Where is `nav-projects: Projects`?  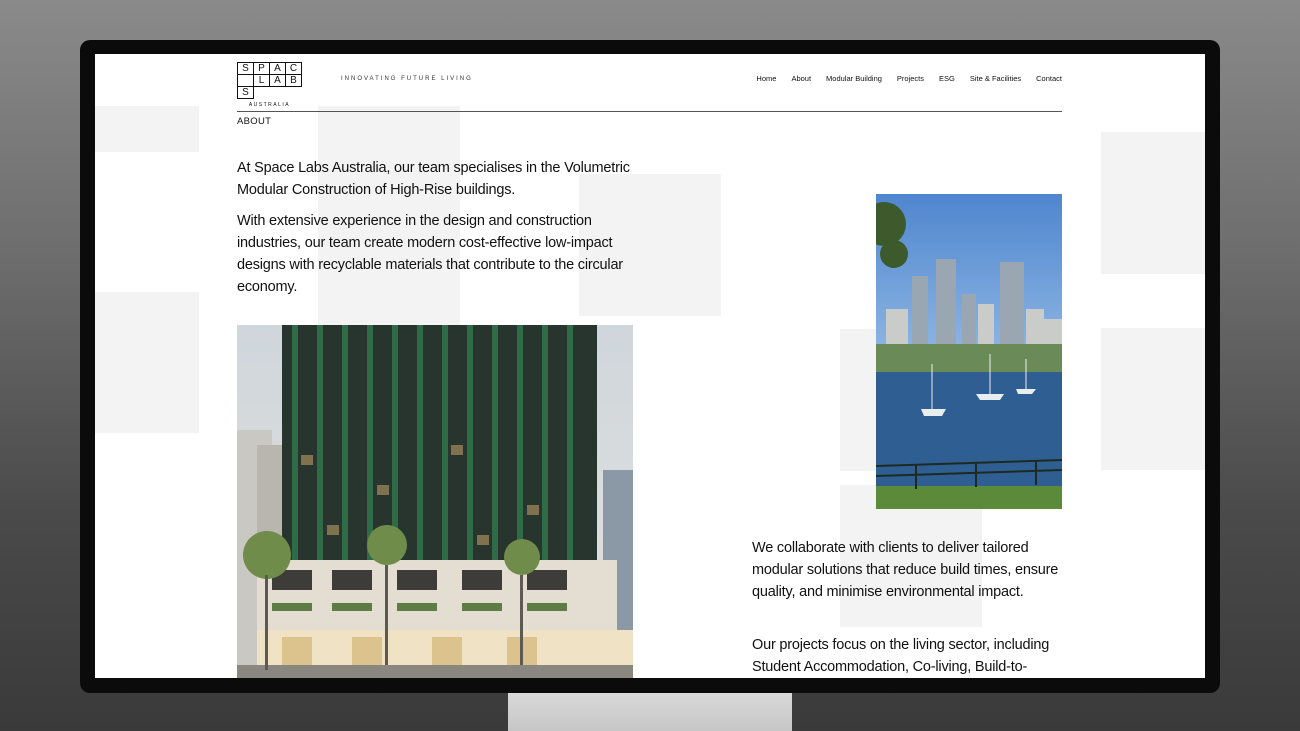
nav-projects: Projects is located at coordinates (910, 78).